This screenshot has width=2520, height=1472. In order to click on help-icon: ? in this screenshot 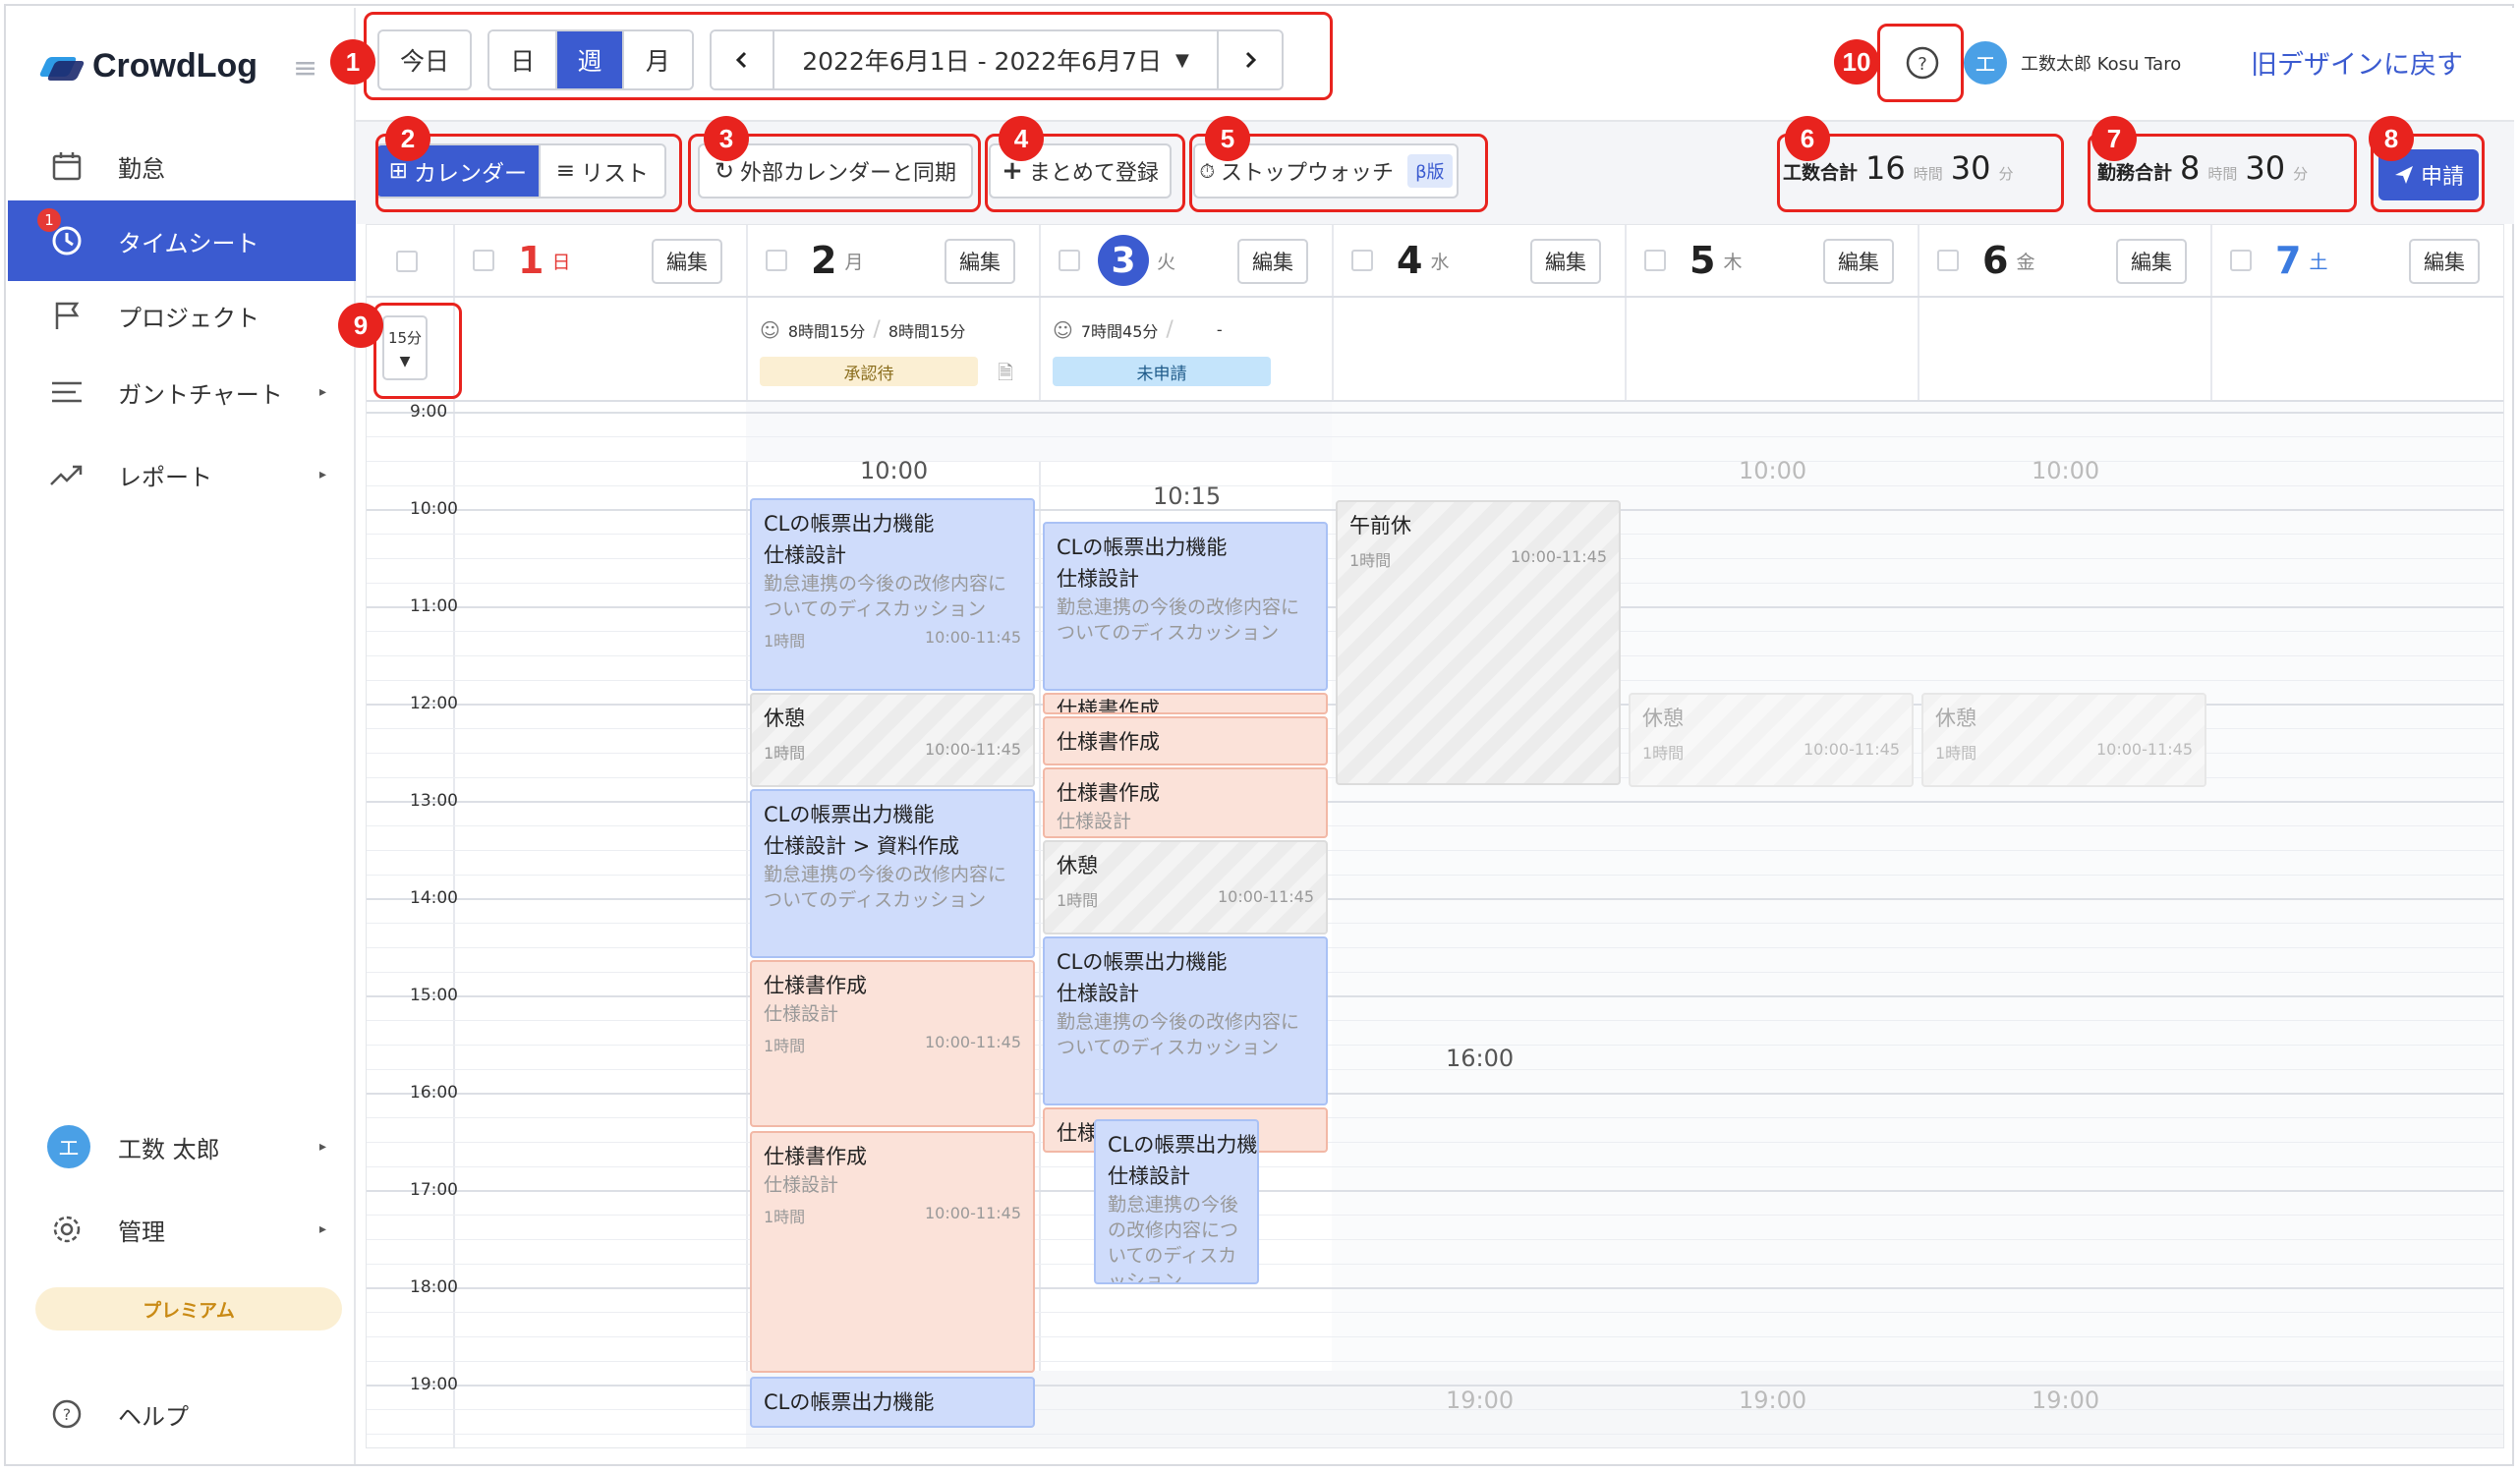, I will do `click(66, 1414)`.